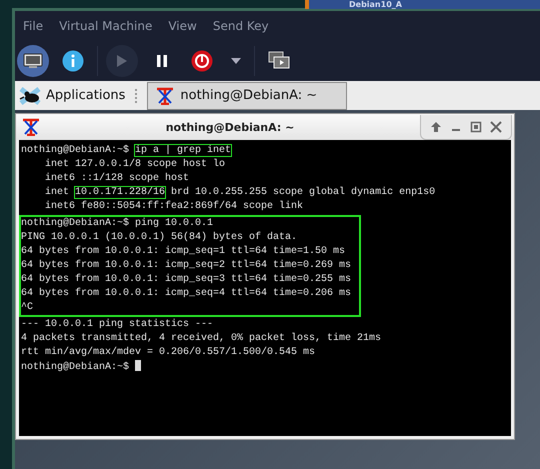 Image resolution: width=540 pixels, height=469 pixels. What do you see at coordinates (117, 178) in the screenshot?
I see `terminal-text: inet6 ::1/128 scope host` at bounding box center [117, 178].